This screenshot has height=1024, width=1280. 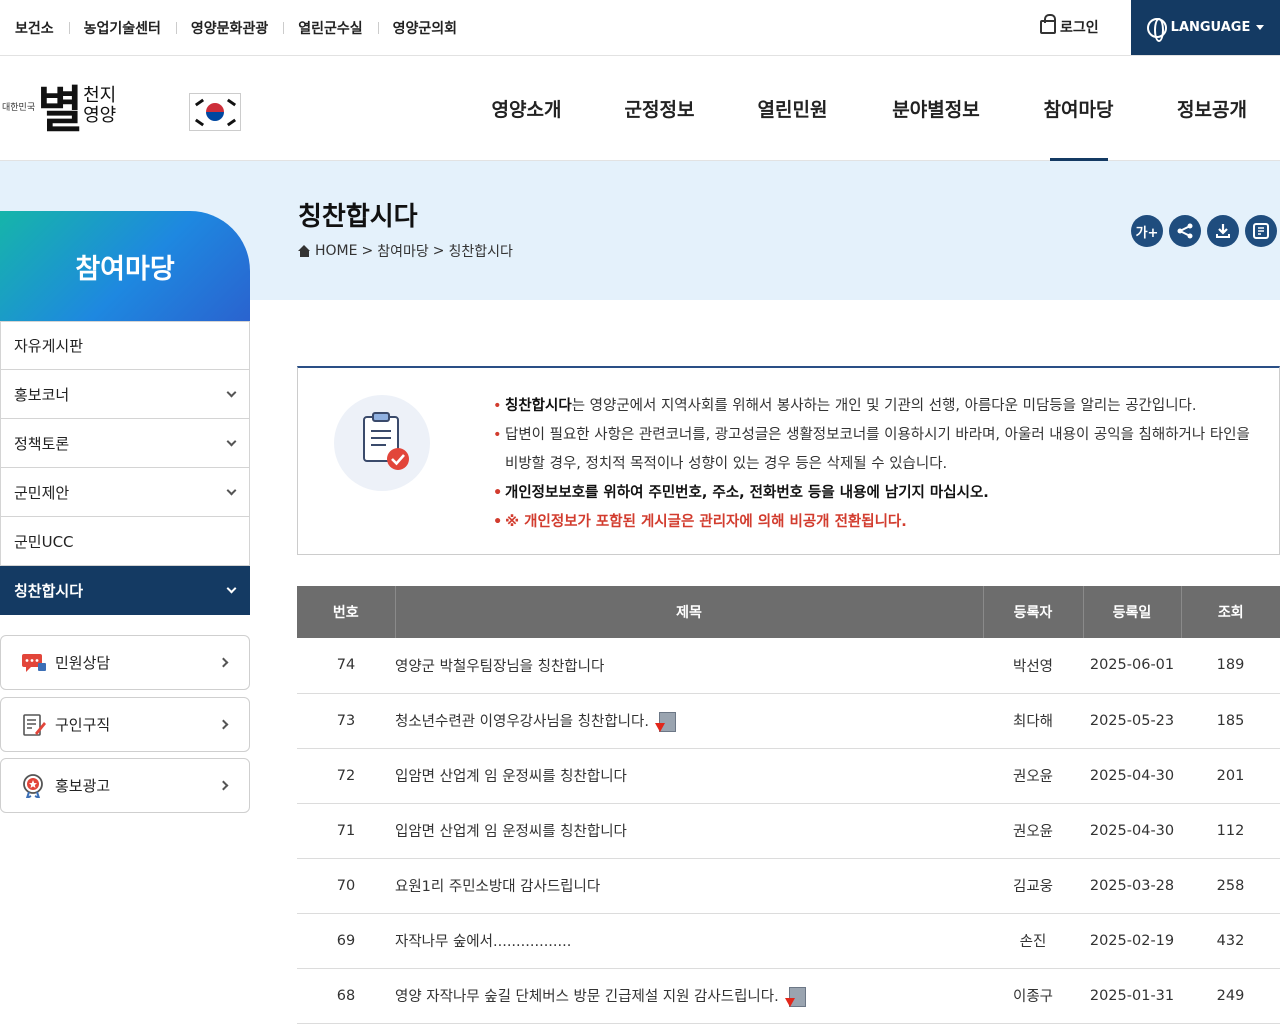 What do you see at coordinates (346, 886) in the screenshot?
I see `post-number: 70` at bounding box center [346, 886].